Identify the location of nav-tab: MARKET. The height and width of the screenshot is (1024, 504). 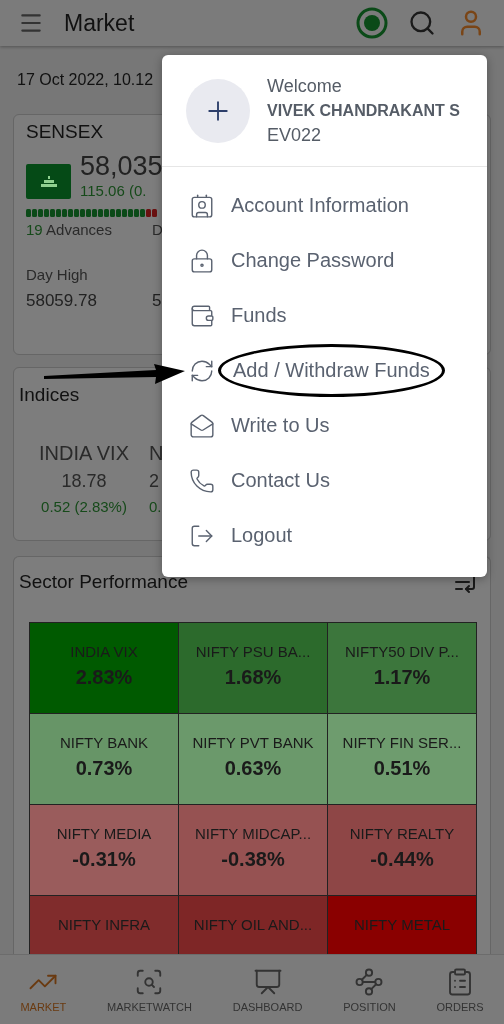
(43, 989).